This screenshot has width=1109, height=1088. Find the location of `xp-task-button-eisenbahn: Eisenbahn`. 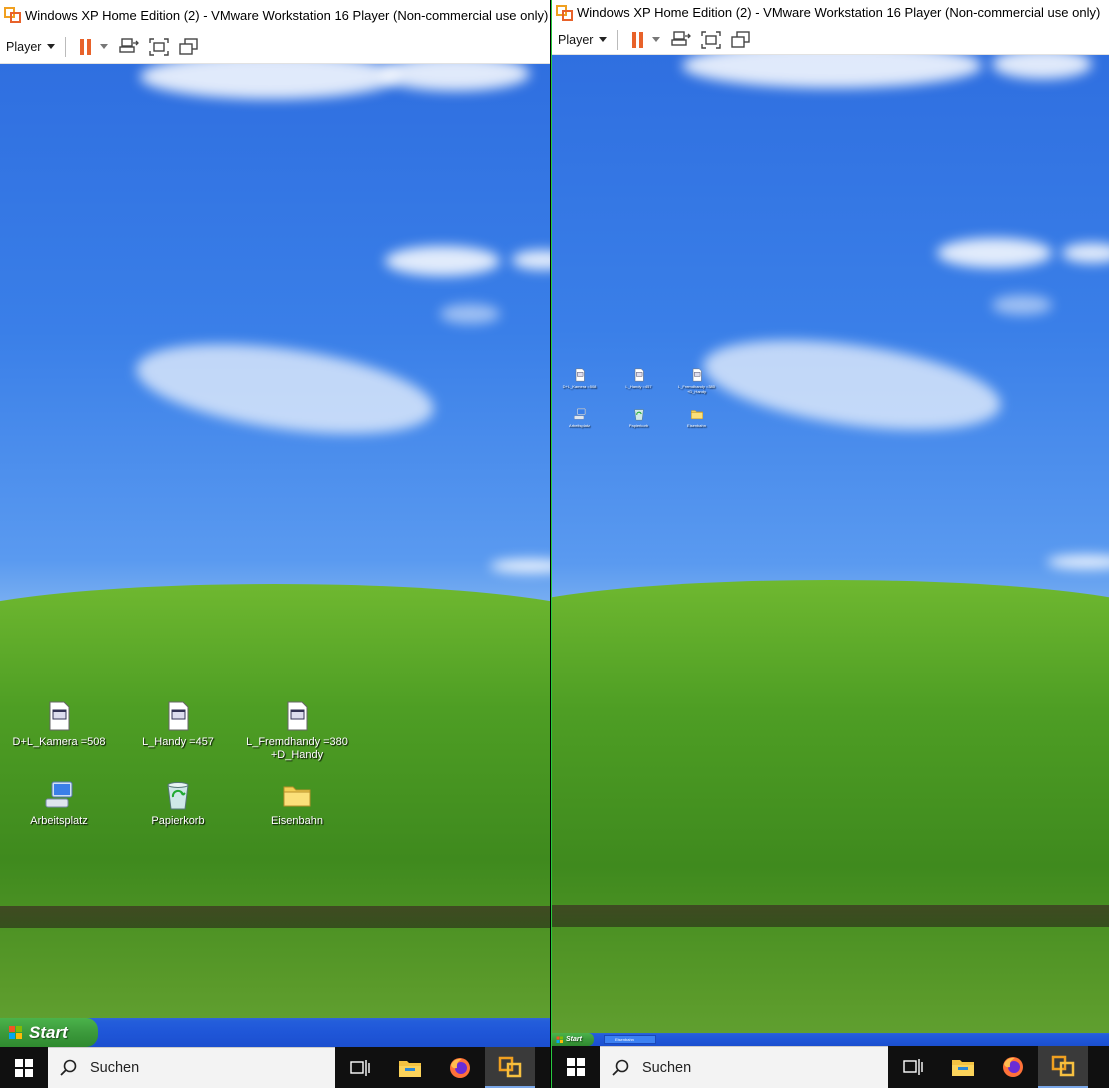

xp-task-button-eisenbahn: Eisenbahn is located at coordinates (630, 1039).